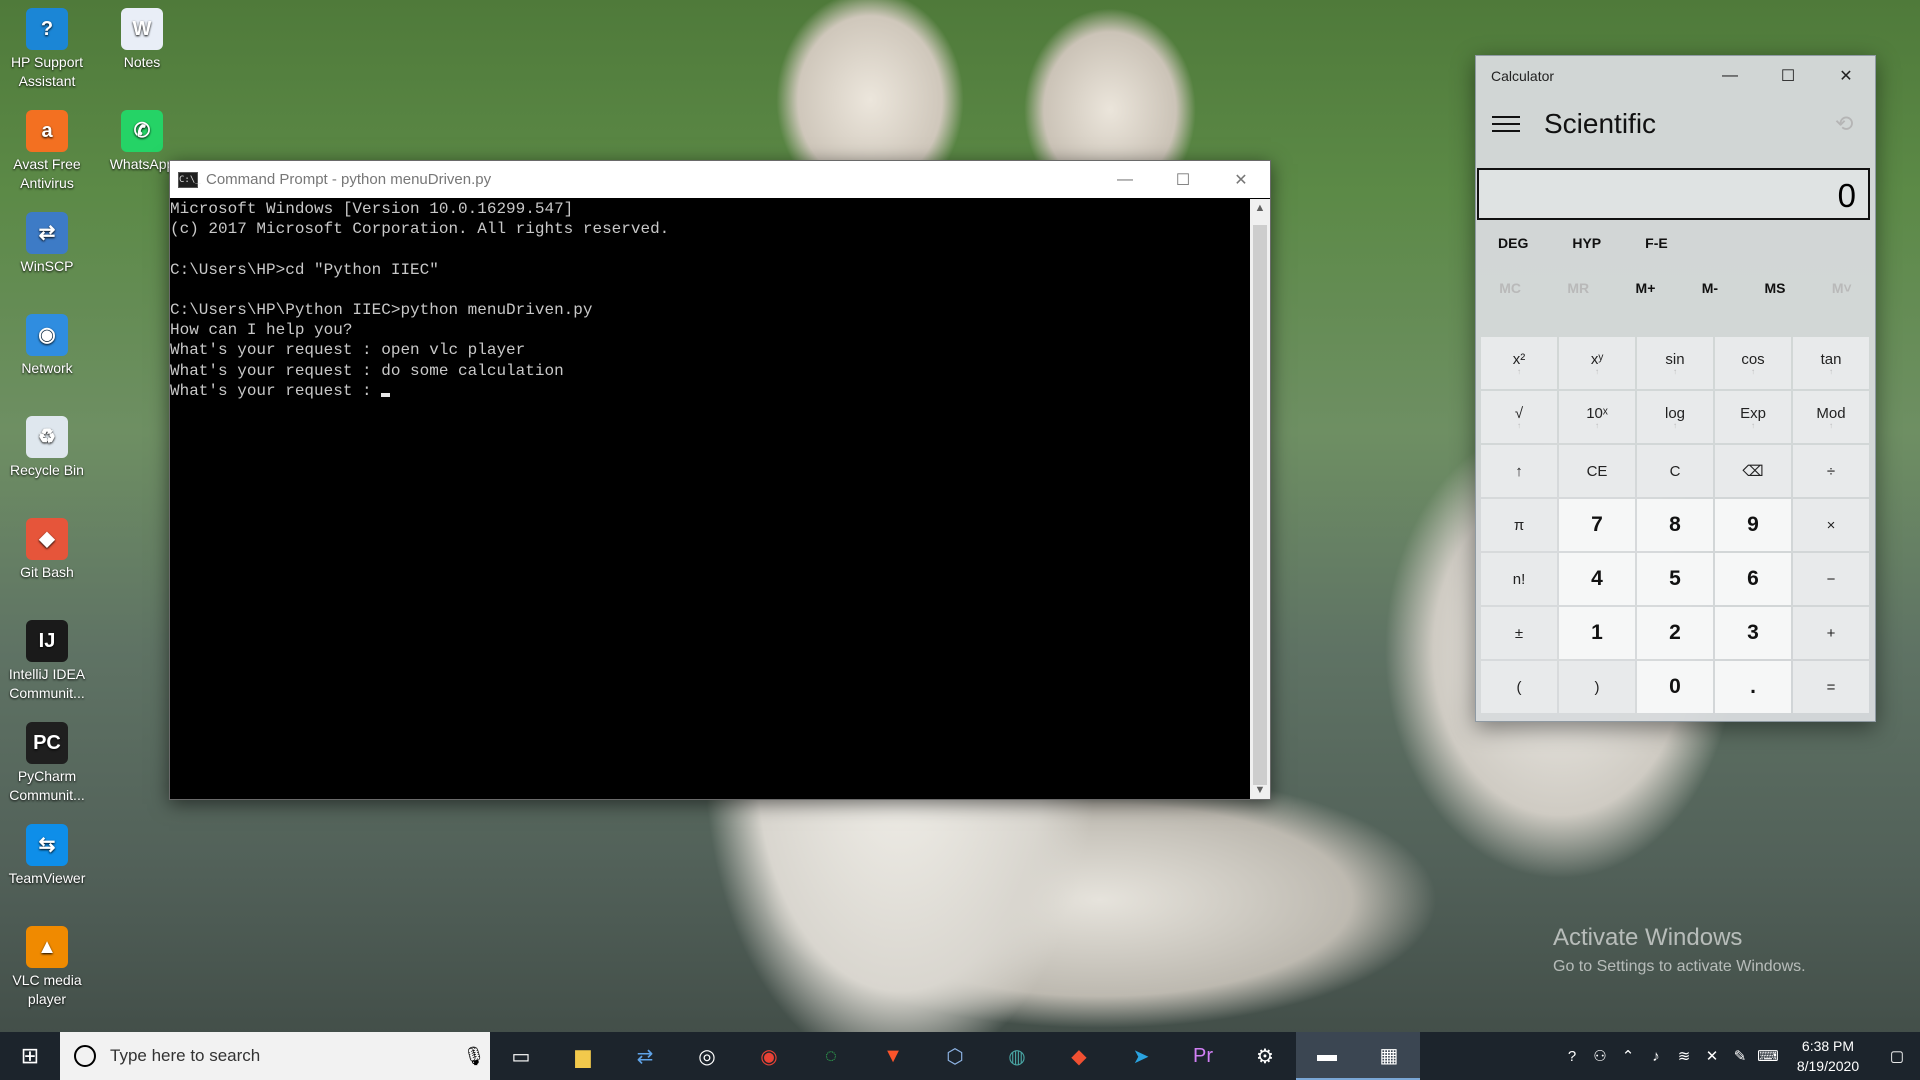  Describe the element at coordinates (1675, 471) in the screenshot. I see `calc-key: C` at that location.